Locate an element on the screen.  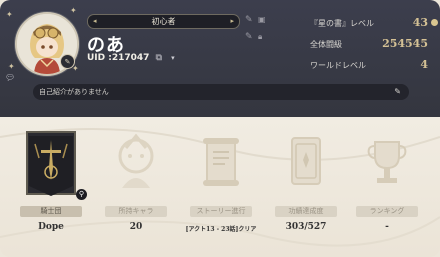
tile-caption: ストーリー進行 is located at coordinates (221, 211).